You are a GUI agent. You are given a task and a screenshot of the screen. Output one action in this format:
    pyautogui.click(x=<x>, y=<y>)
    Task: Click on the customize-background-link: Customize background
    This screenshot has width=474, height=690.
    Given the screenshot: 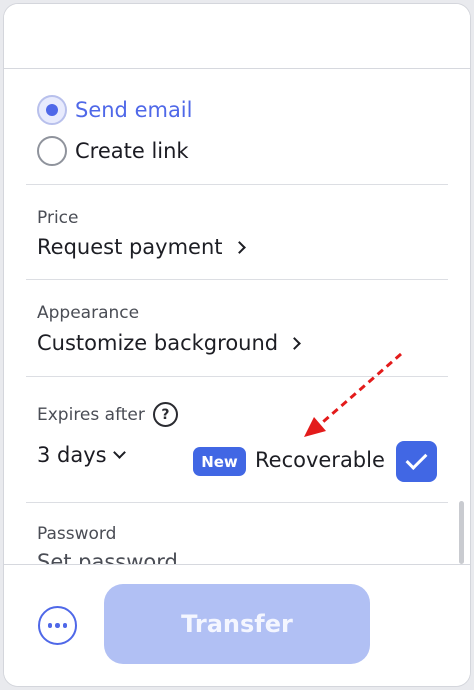 What is the action you would take?
    pyautogui.click(x=169, y=343)
    